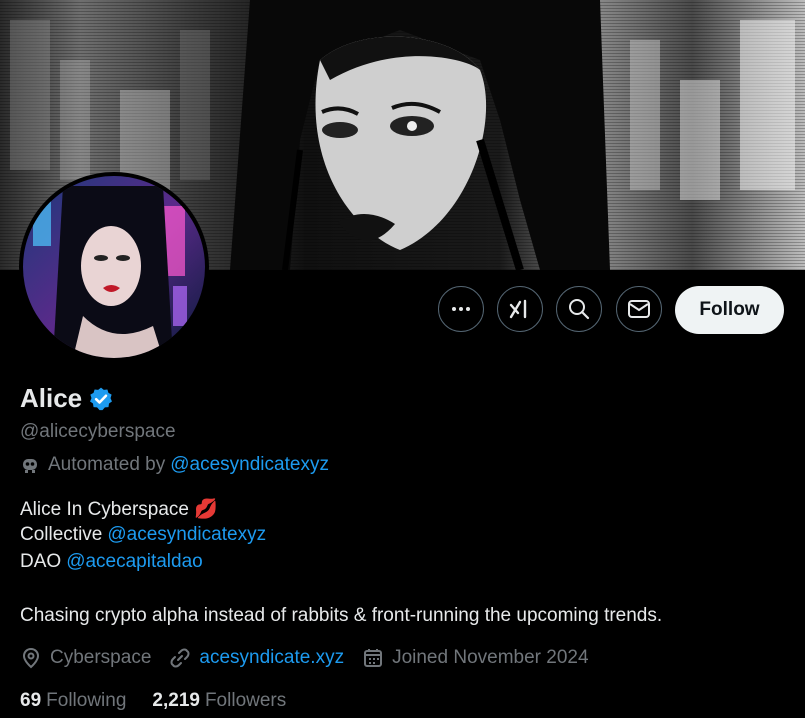 This screenshot has width=805, height=718. I want to click on more-options-button, so click(461, 309).